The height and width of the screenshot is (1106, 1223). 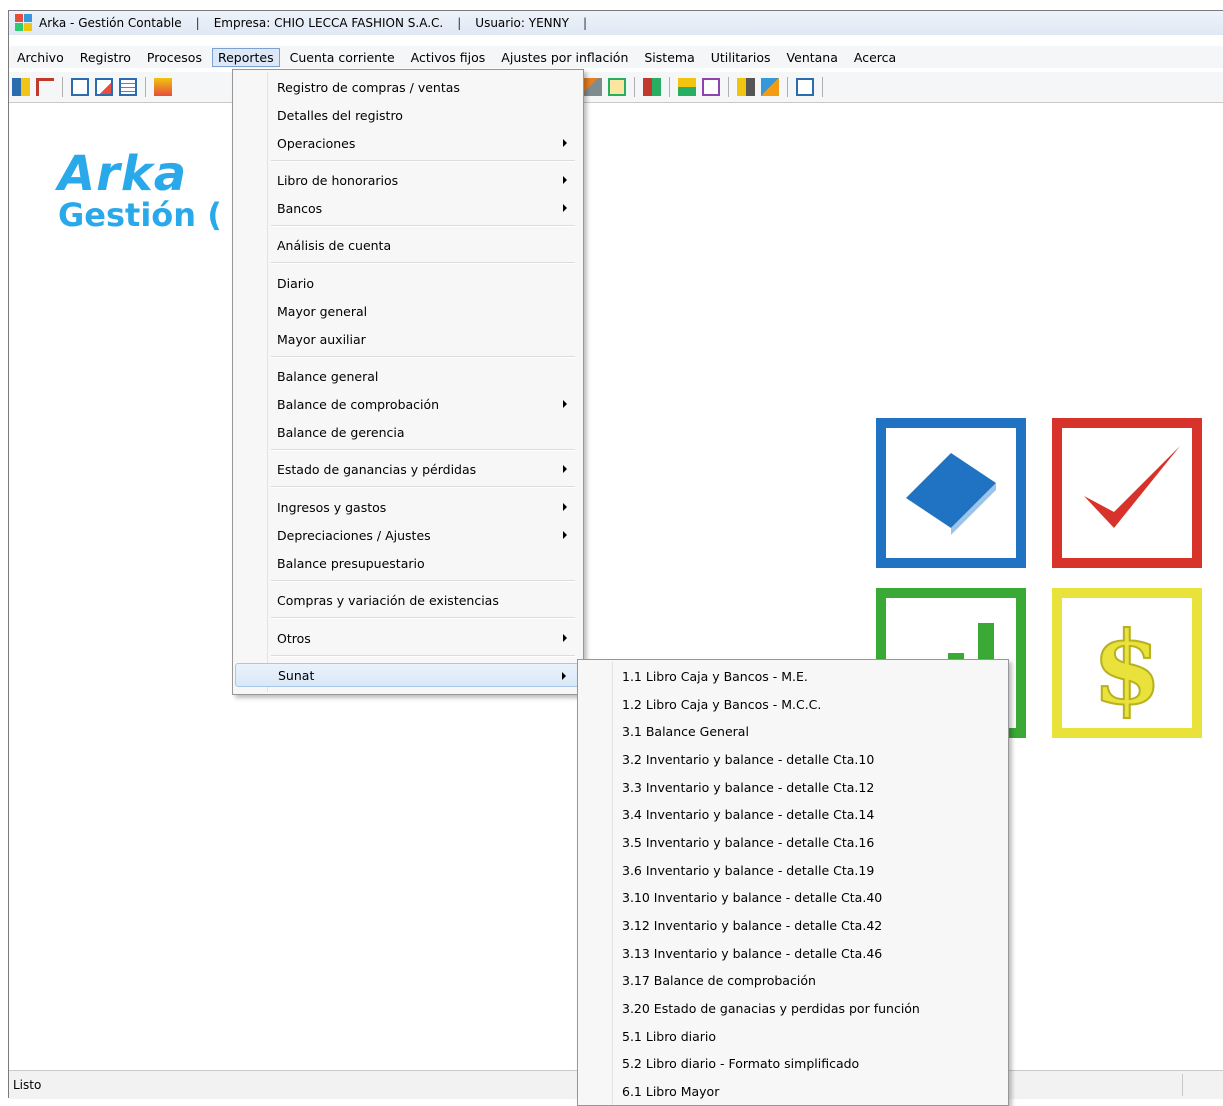 I want to click on menu-item-label: Mayor general, so click(x=322, y=311).